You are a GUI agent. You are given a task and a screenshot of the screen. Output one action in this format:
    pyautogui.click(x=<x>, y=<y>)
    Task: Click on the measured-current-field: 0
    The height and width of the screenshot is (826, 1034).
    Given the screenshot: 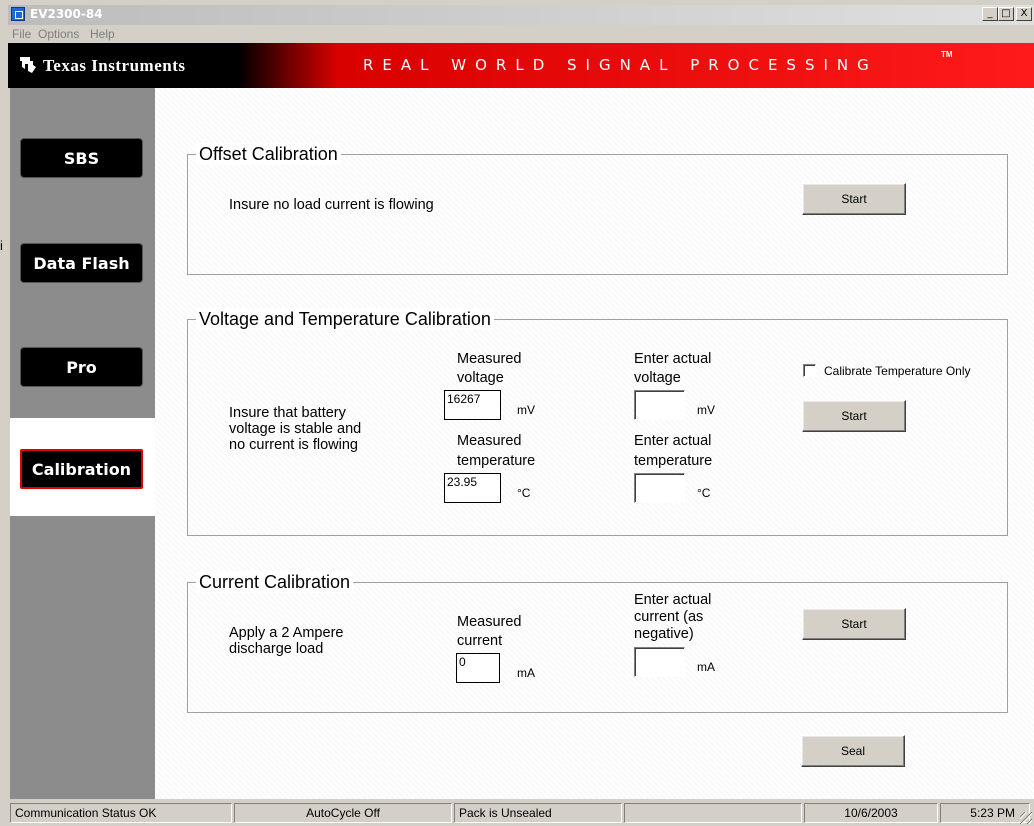 What is the action you would take?
    pyautogui.click(x=478, y=668)
    